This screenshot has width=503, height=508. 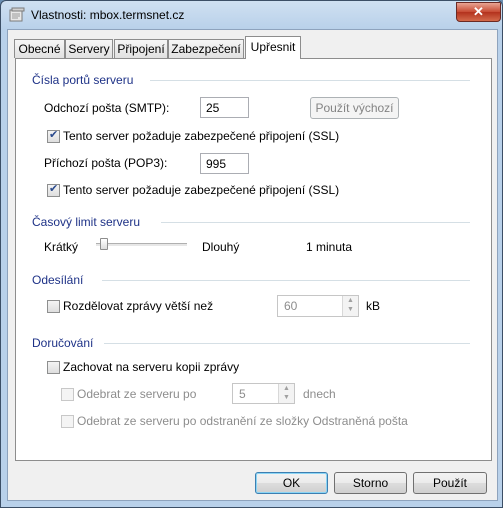 What do you see at coordinates (107, 108) in the screenshot?
I see `smtp-port-label: Odchozí pošta (SMTP):` at bounding box center [107, 108].